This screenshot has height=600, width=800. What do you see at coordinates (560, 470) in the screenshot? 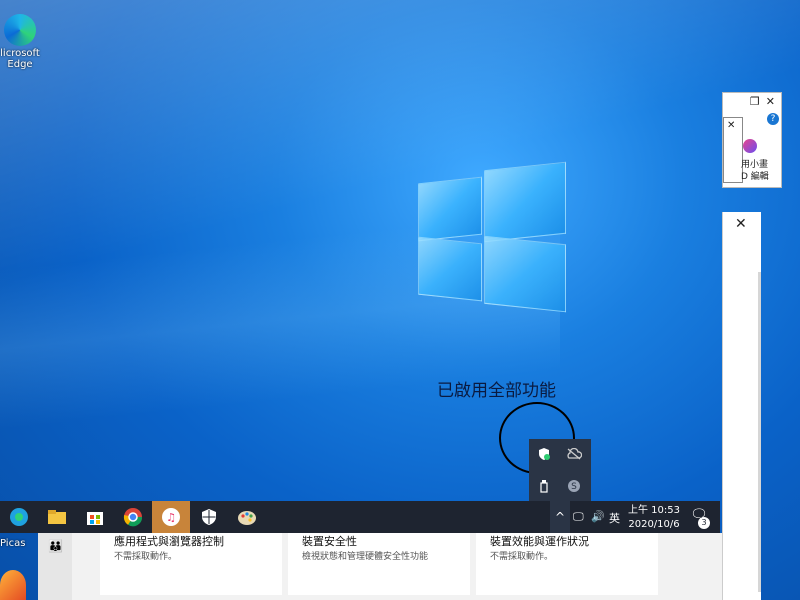
I see `tray-overflow-popup: S` at bounding box center [560, 470].